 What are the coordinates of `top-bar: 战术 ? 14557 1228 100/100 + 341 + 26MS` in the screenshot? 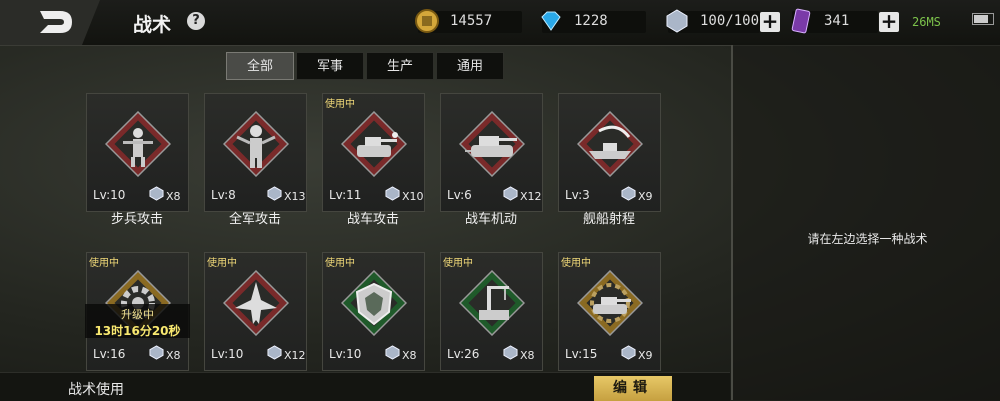 It's located at (500, 23).